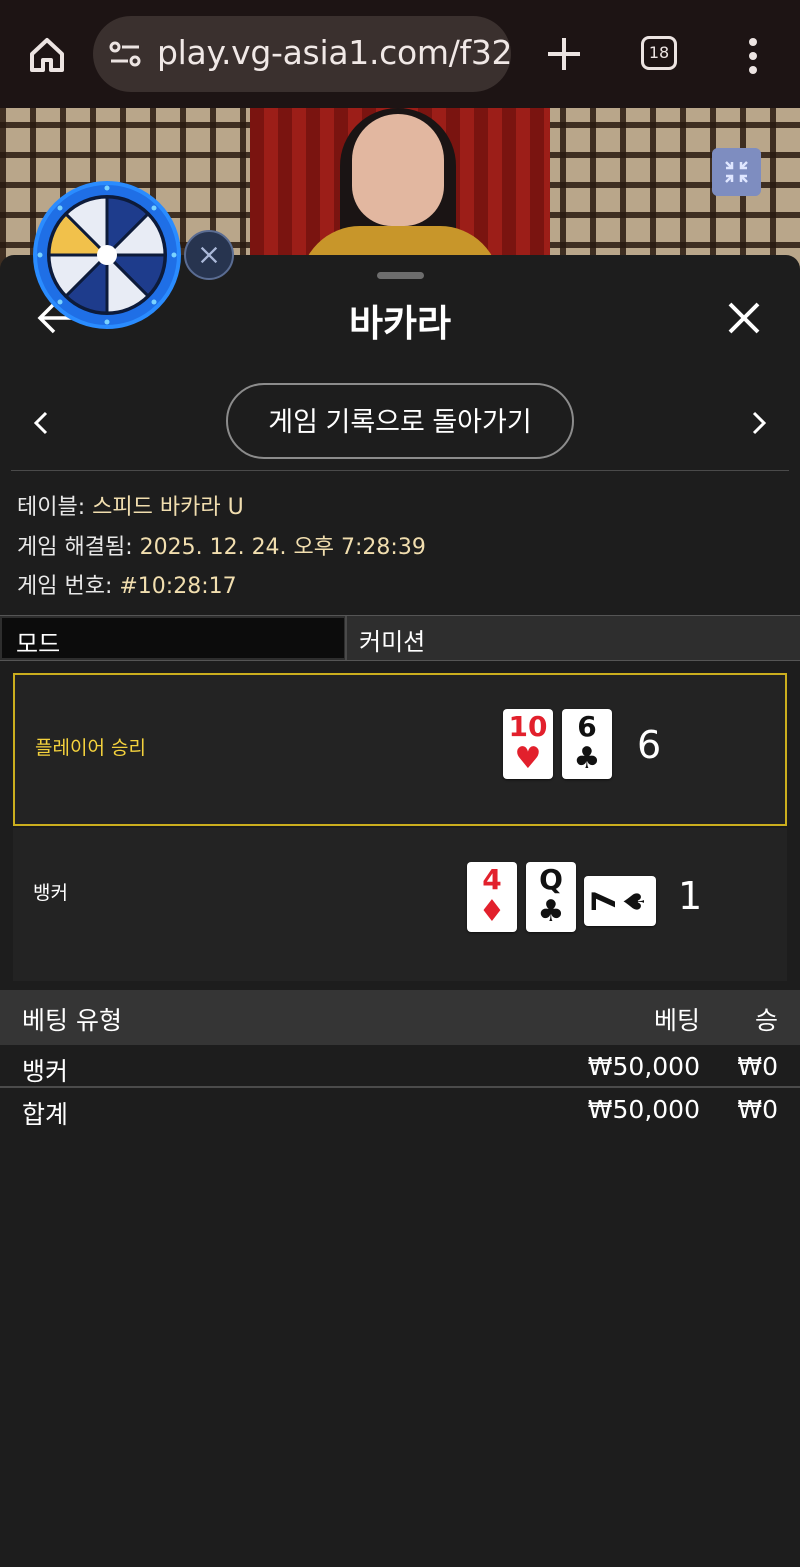 Image resolution: width=800 pixels, height=1567 pixels. Describe the element at coordinates (392, 642) in the screenshot. I see `mode-value: 커미션` at that location.